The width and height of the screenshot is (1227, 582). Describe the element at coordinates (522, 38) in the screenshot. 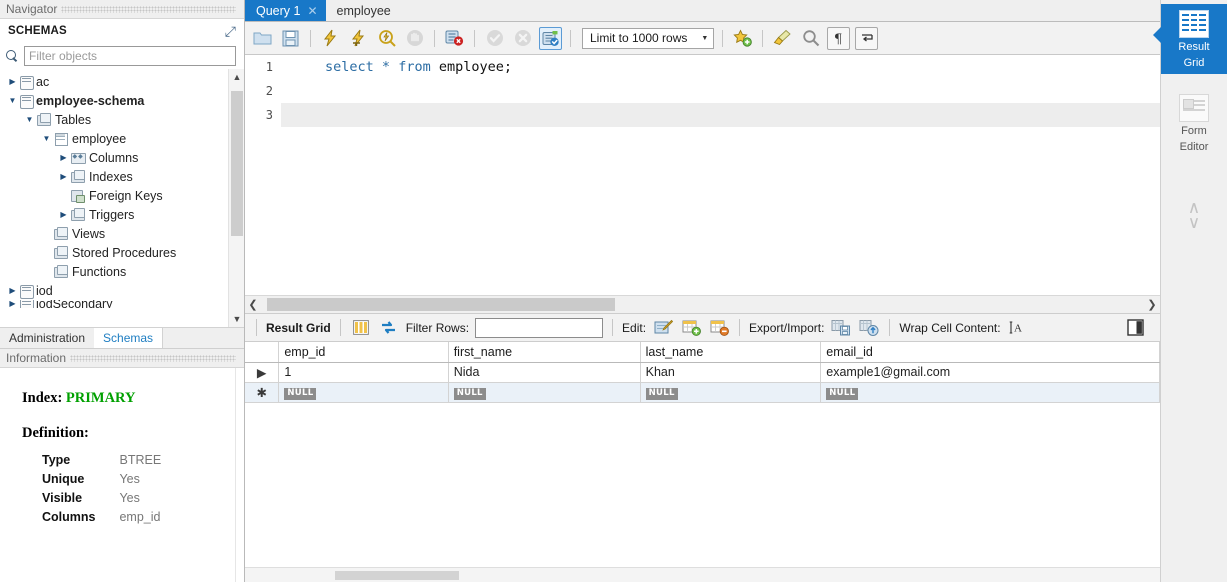

I see `rollback-icon` at that location.